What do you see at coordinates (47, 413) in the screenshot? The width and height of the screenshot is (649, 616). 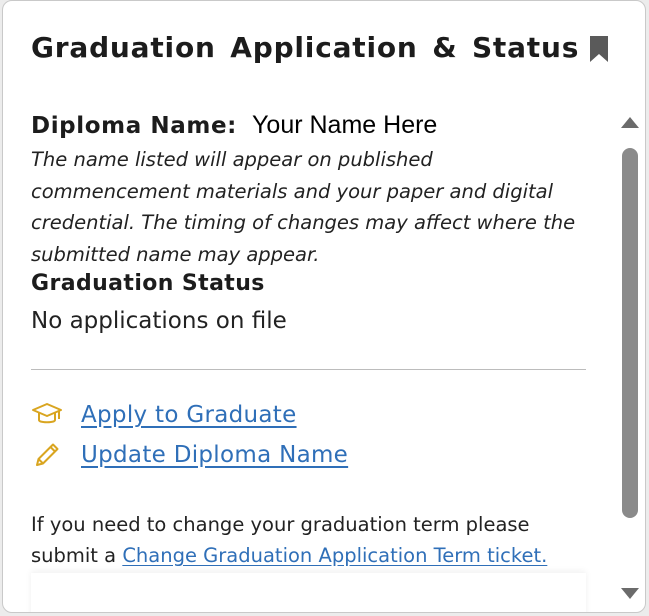 I see `graduation-cap-icon` at bounding box center [47, 413].